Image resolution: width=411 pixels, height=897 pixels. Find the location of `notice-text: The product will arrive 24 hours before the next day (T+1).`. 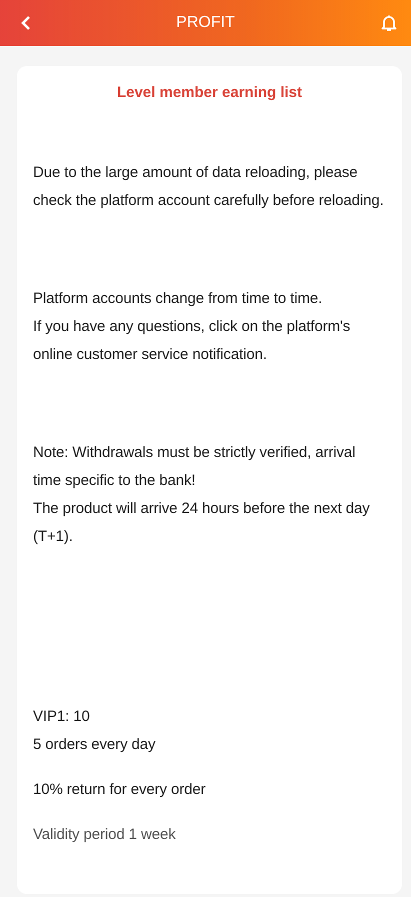

notice-text: The product will arrive 24 hours before the next day (T+1). is located at coordinates (202, 523).